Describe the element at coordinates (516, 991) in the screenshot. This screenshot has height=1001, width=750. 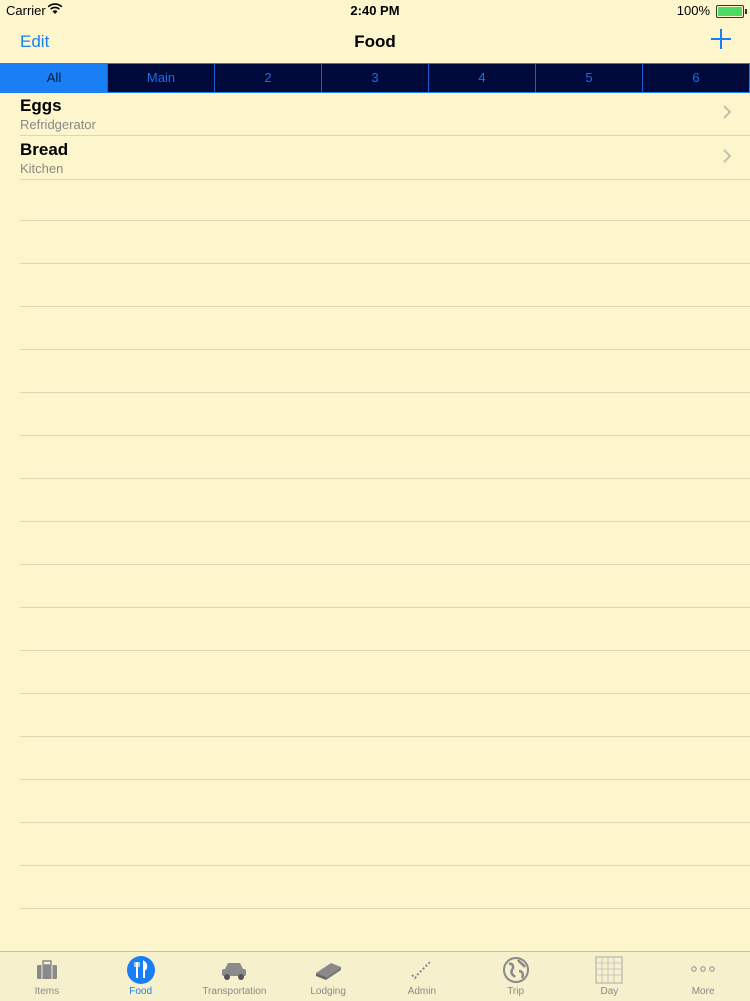
I see `tab-label: Trip` at that location.